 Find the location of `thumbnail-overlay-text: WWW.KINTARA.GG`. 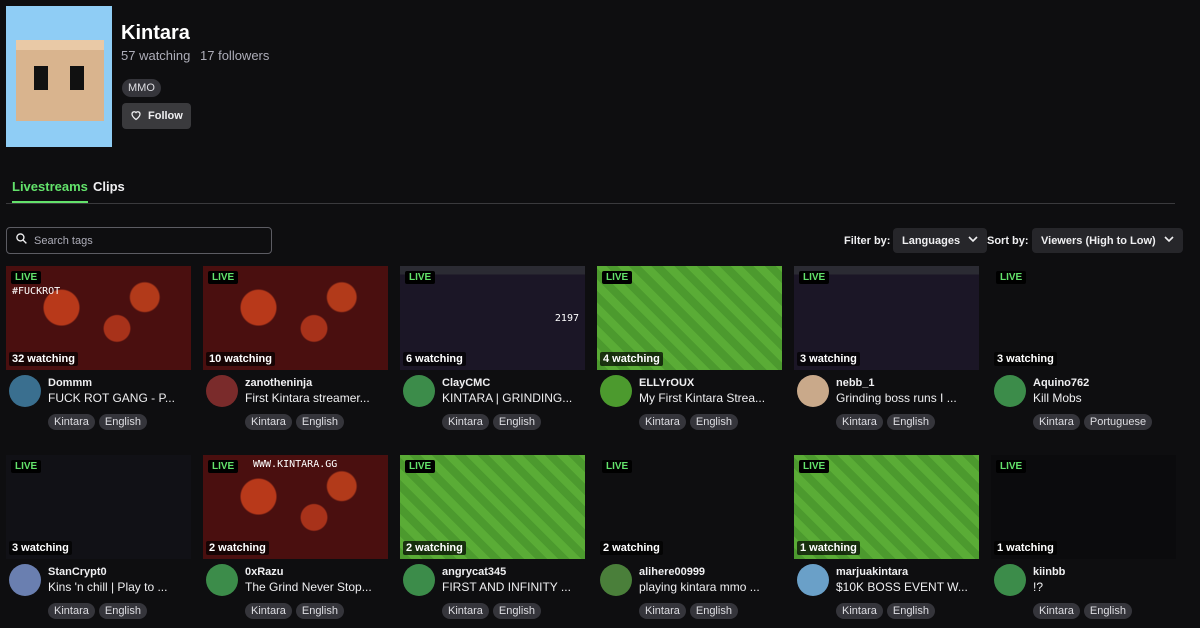

thumbnail-overlay-text: WWW.KINTARA.GG is located at coordinates (295, 464).